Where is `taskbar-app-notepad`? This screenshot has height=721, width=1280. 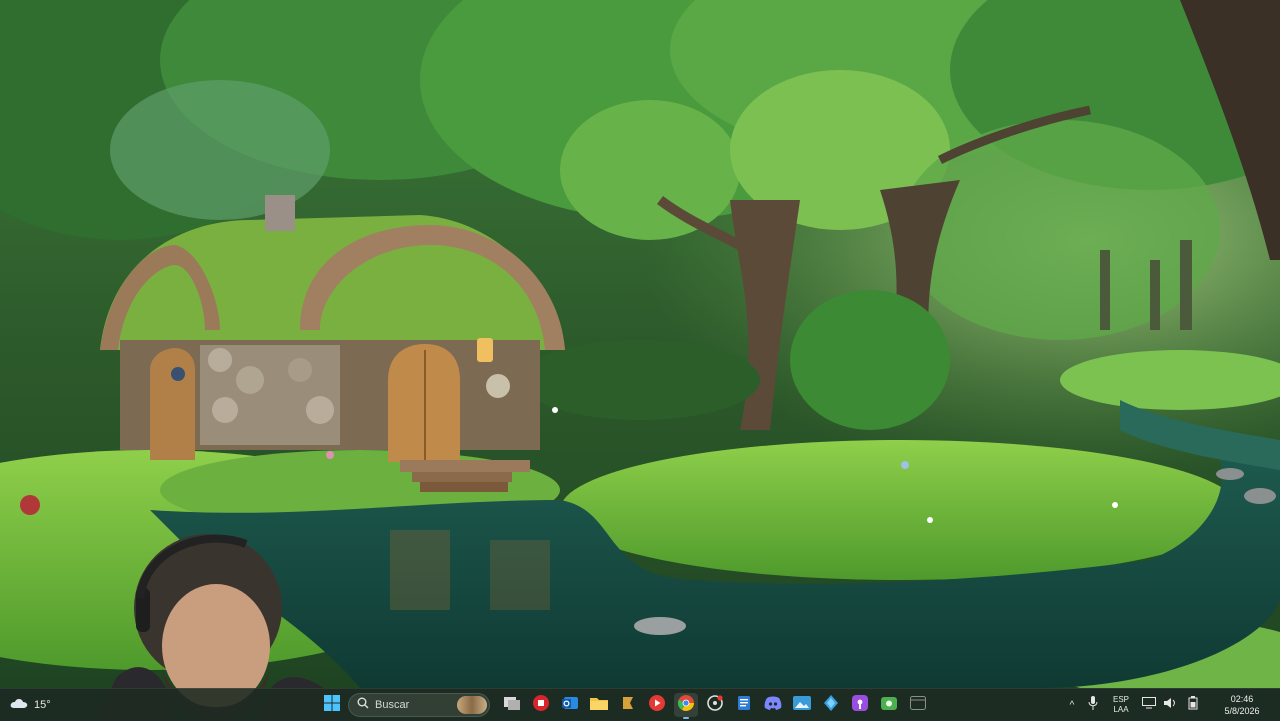 taskbar-app-notepad is located at coordinates (744, 705).